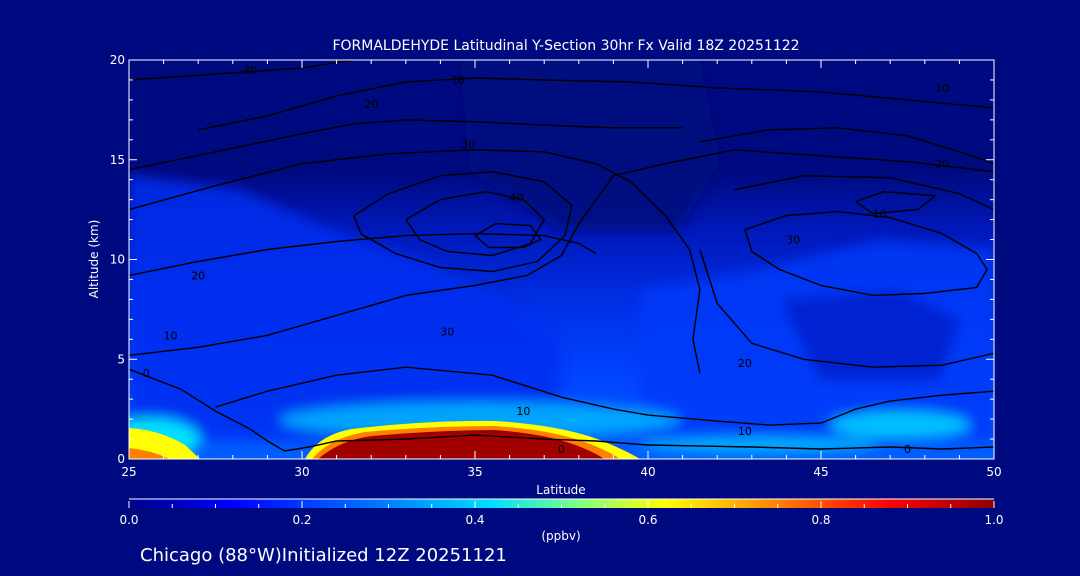 The image size is (1080, 576). What do you see at coordinates (301, 520) in the screenshot?
I see `colorbar-tick-label: 0.2` at bounding box center [301, 520].